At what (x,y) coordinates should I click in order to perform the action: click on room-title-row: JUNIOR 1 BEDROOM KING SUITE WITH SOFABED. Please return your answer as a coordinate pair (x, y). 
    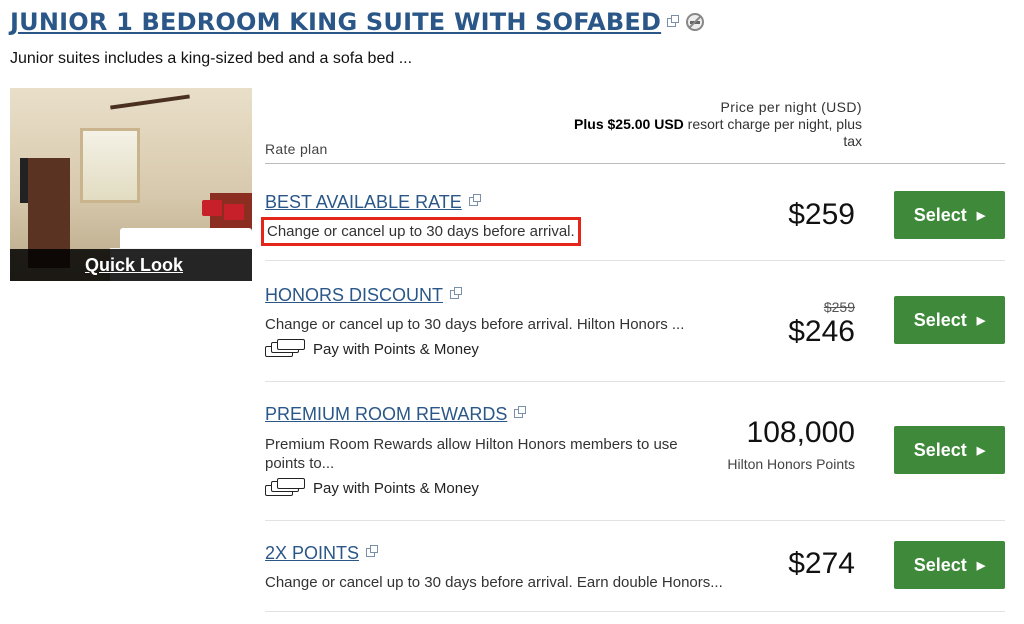
    Looking at the image, I should click on (357, 22).